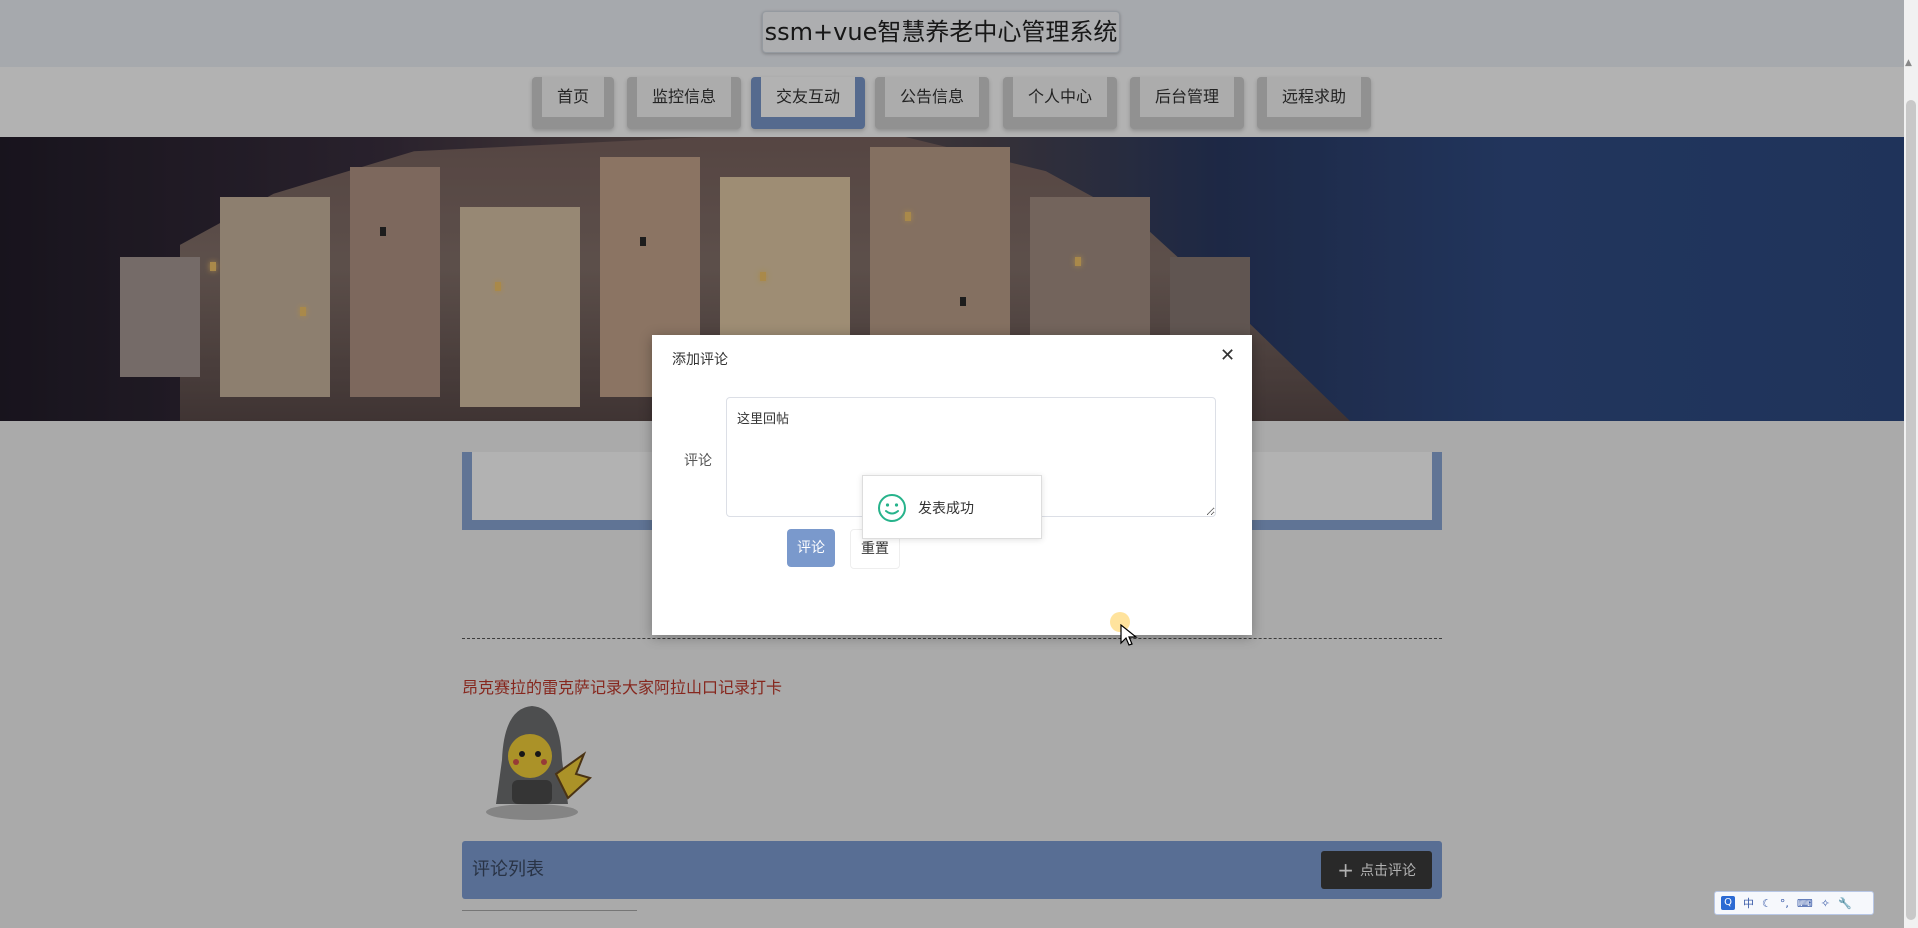 This screenshot has height=928, width=1918. Describe the element at coordinates (1911, 510) in the screenshot. I see `scrollbar-thumb` at that location.